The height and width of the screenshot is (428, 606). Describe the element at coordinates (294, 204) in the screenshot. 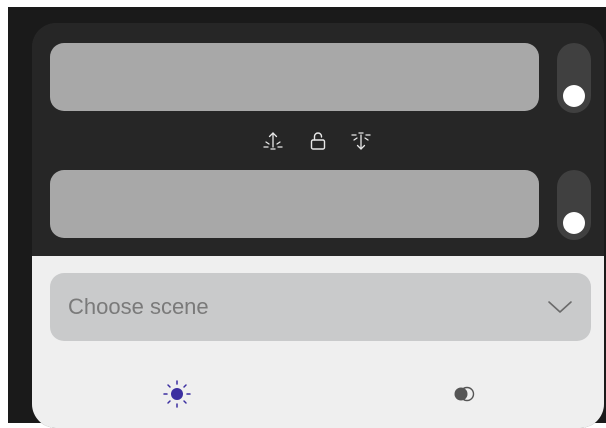

I see `bottom-position-slider` at that location.